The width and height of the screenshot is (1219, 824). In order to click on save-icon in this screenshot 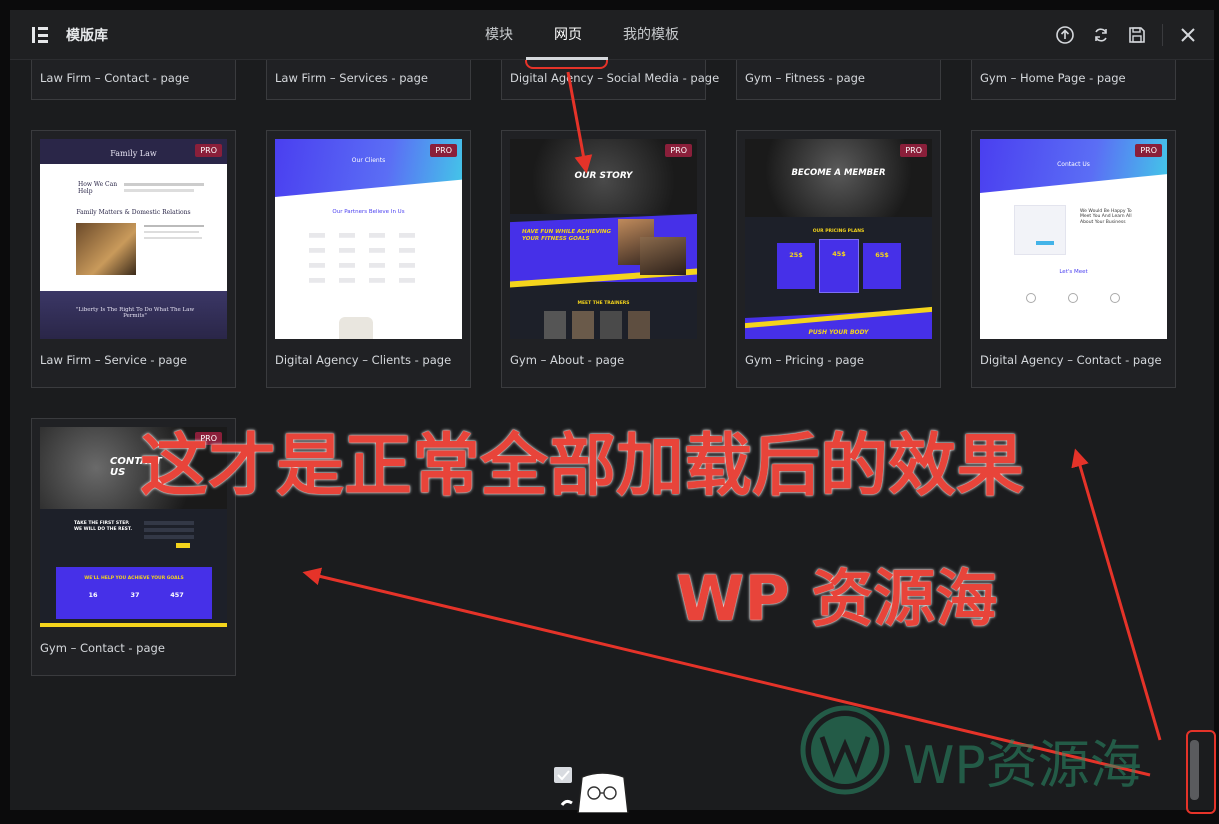, I will do `click(1137, 35)`.